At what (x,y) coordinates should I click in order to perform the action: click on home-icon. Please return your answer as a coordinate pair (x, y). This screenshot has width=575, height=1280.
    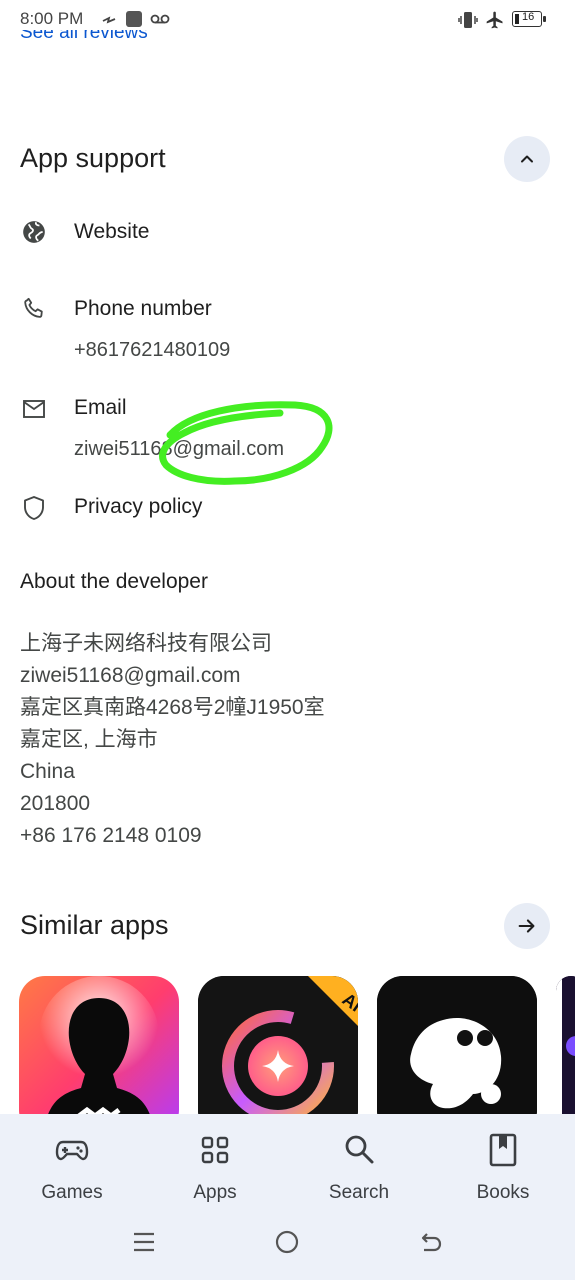
    Looking at the image, I should click on (287, 1242).